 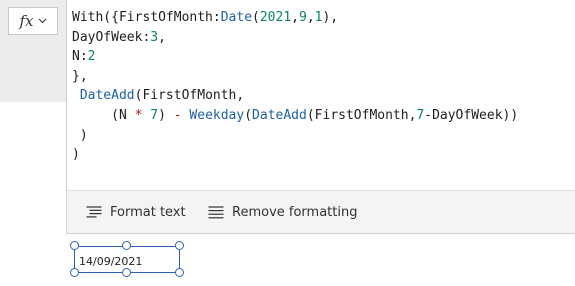 What do you see at coordinates (119, 37) in the screenshot?
I see `code-line: DayOfWeek:3,` at bounding box center [119, 37].